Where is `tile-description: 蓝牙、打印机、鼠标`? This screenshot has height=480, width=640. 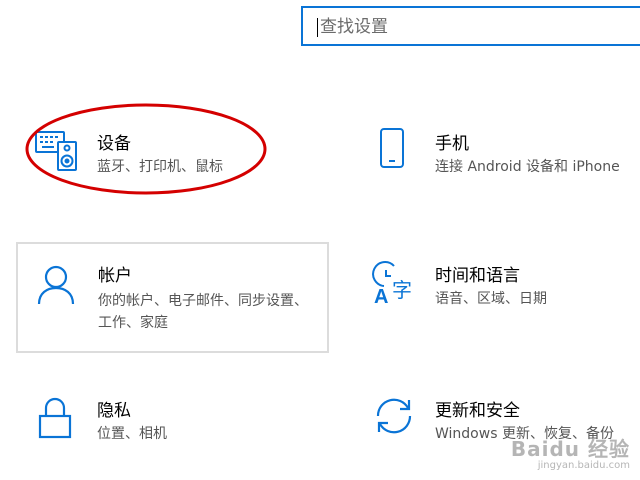
tile-description: 蓝牙、打印机、鼠标 is located at coordinates (160, 167).